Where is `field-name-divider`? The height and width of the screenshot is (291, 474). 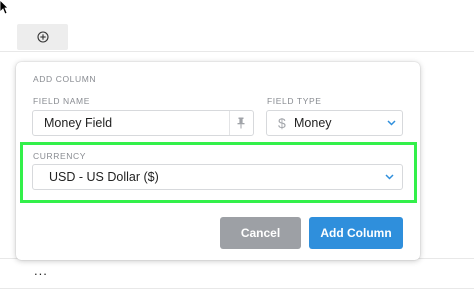
field-name-divider is located at coordinates (229, 123).